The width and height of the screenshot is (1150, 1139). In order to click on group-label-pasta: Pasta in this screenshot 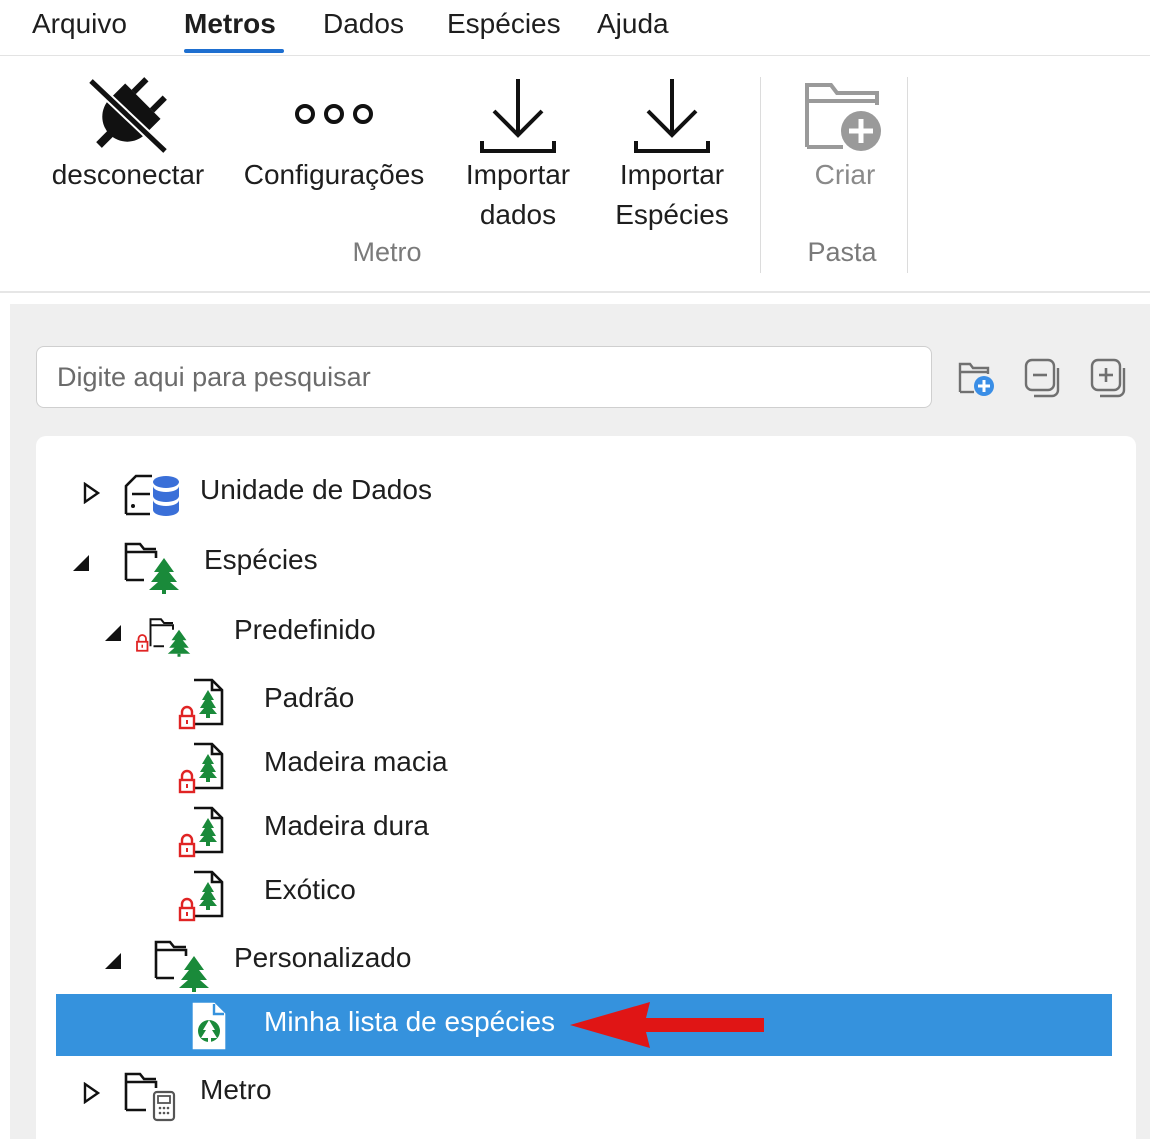, I will do `click(842, 252)`.